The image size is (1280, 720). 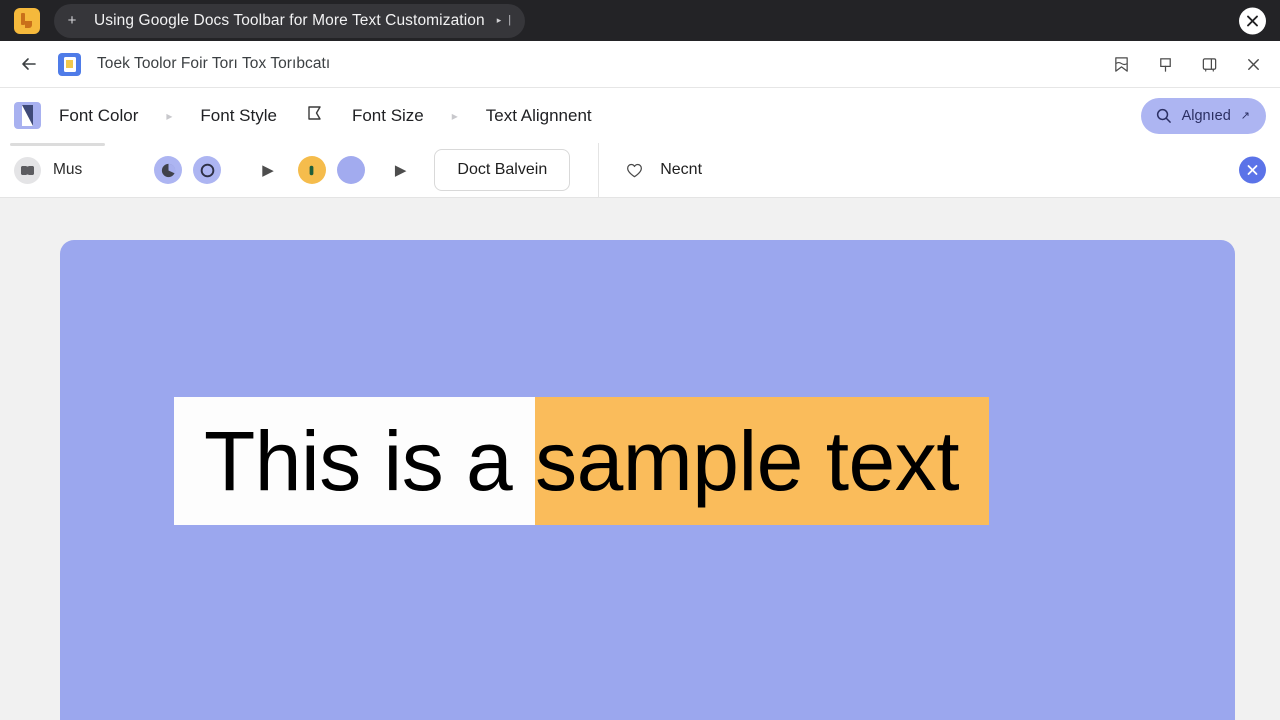 I want to click on avatar-icon, so click(x=27, y=170).